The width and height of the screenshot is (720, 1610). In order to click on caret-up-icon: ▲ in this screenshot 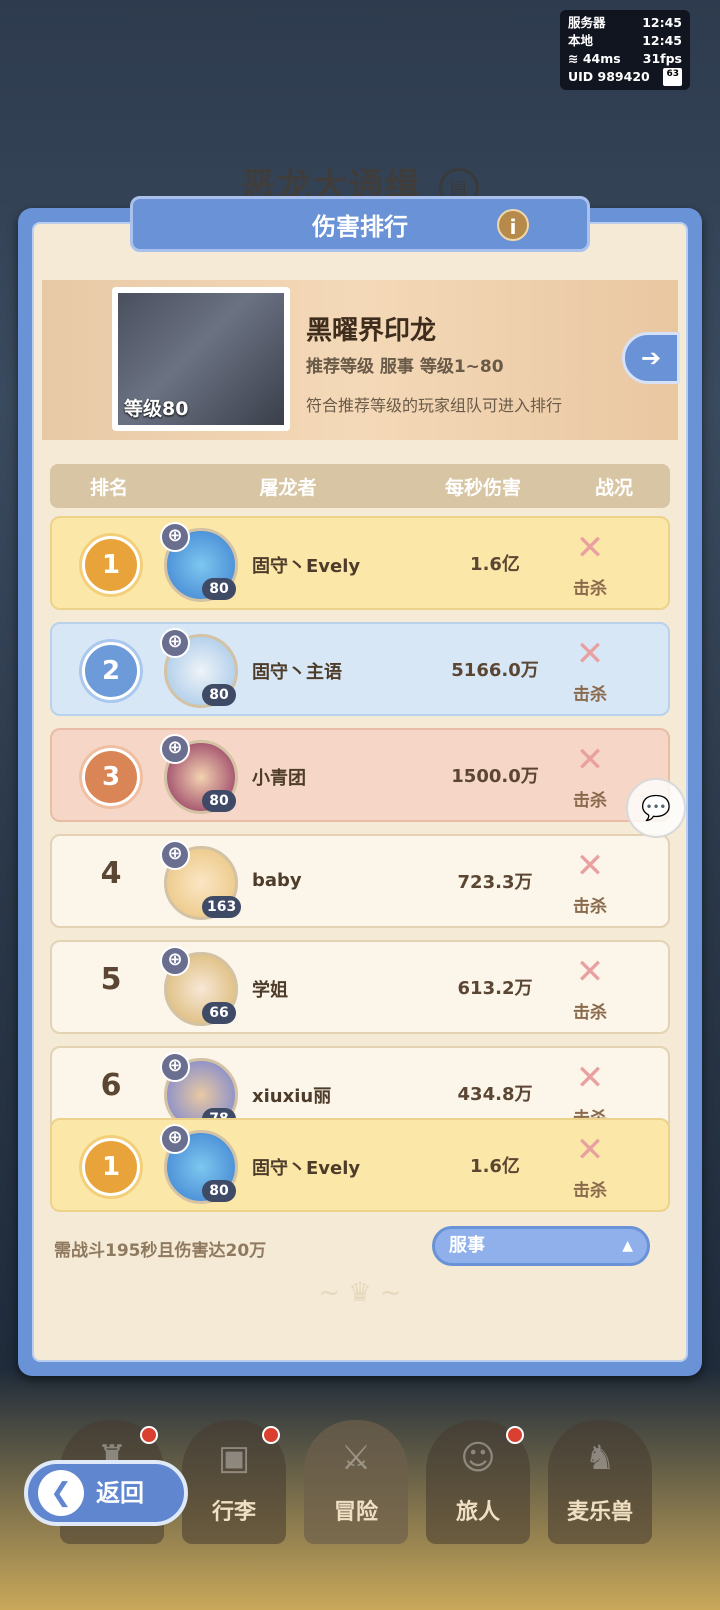, I will do `click(627, 1246)`.